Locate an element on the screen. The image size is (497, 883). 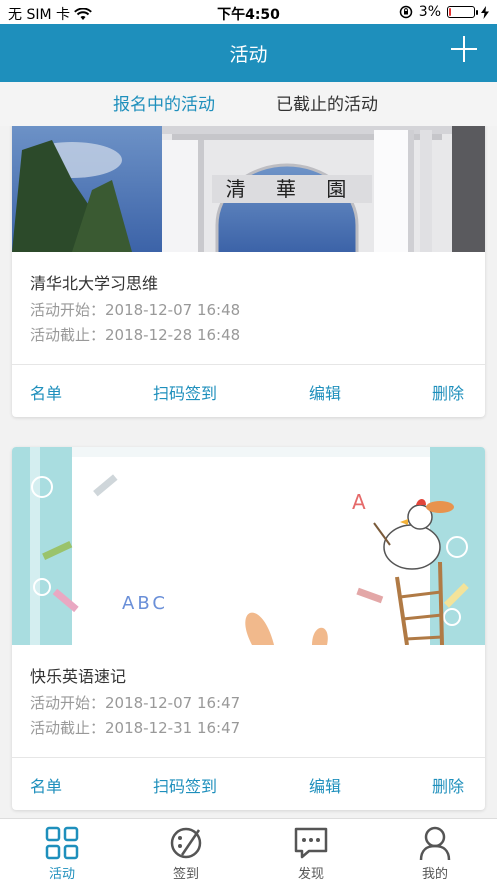
bottom-tab-bar: 活动 签到 发现 我的 is located at coordinates (248, 850).